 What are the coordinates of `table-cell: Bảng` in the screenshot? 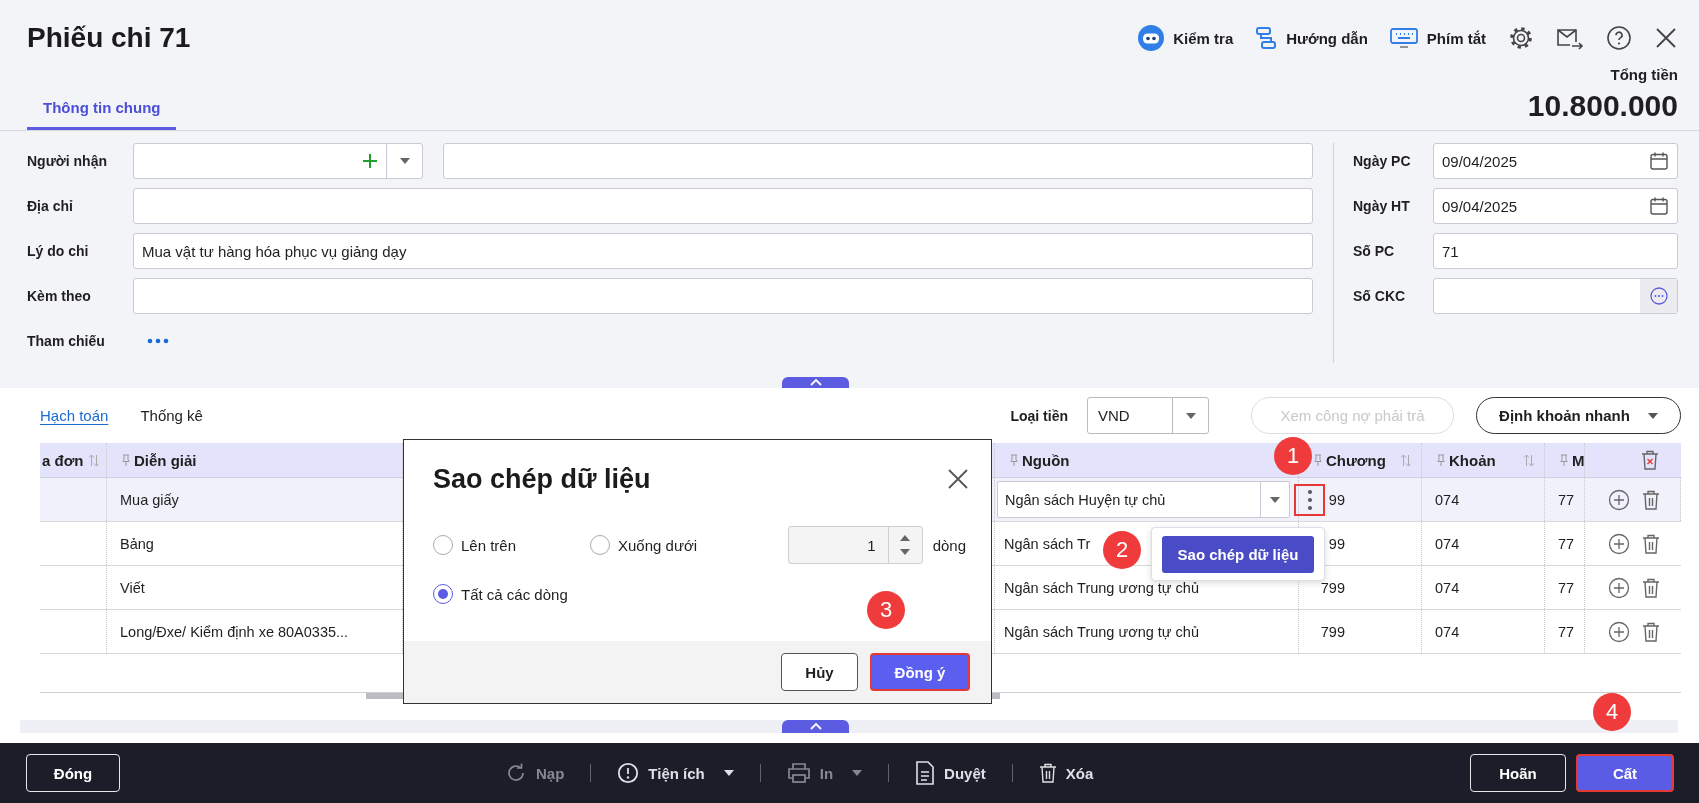 It's located at (137, 543).